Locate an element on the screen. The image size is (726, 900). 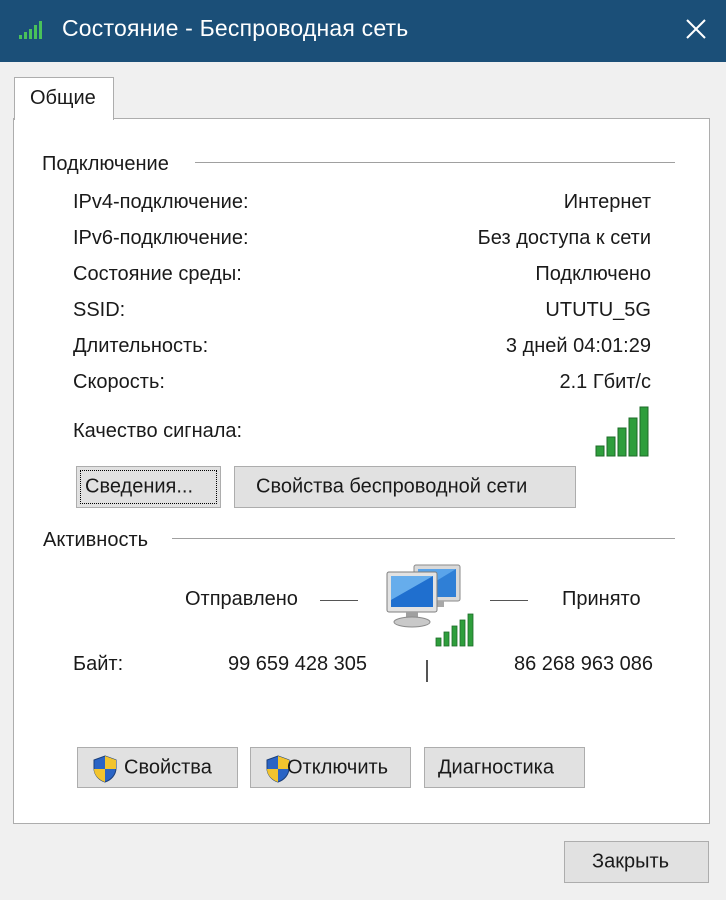
disconnect-button: Отключить is located at coordinates (330, 767).